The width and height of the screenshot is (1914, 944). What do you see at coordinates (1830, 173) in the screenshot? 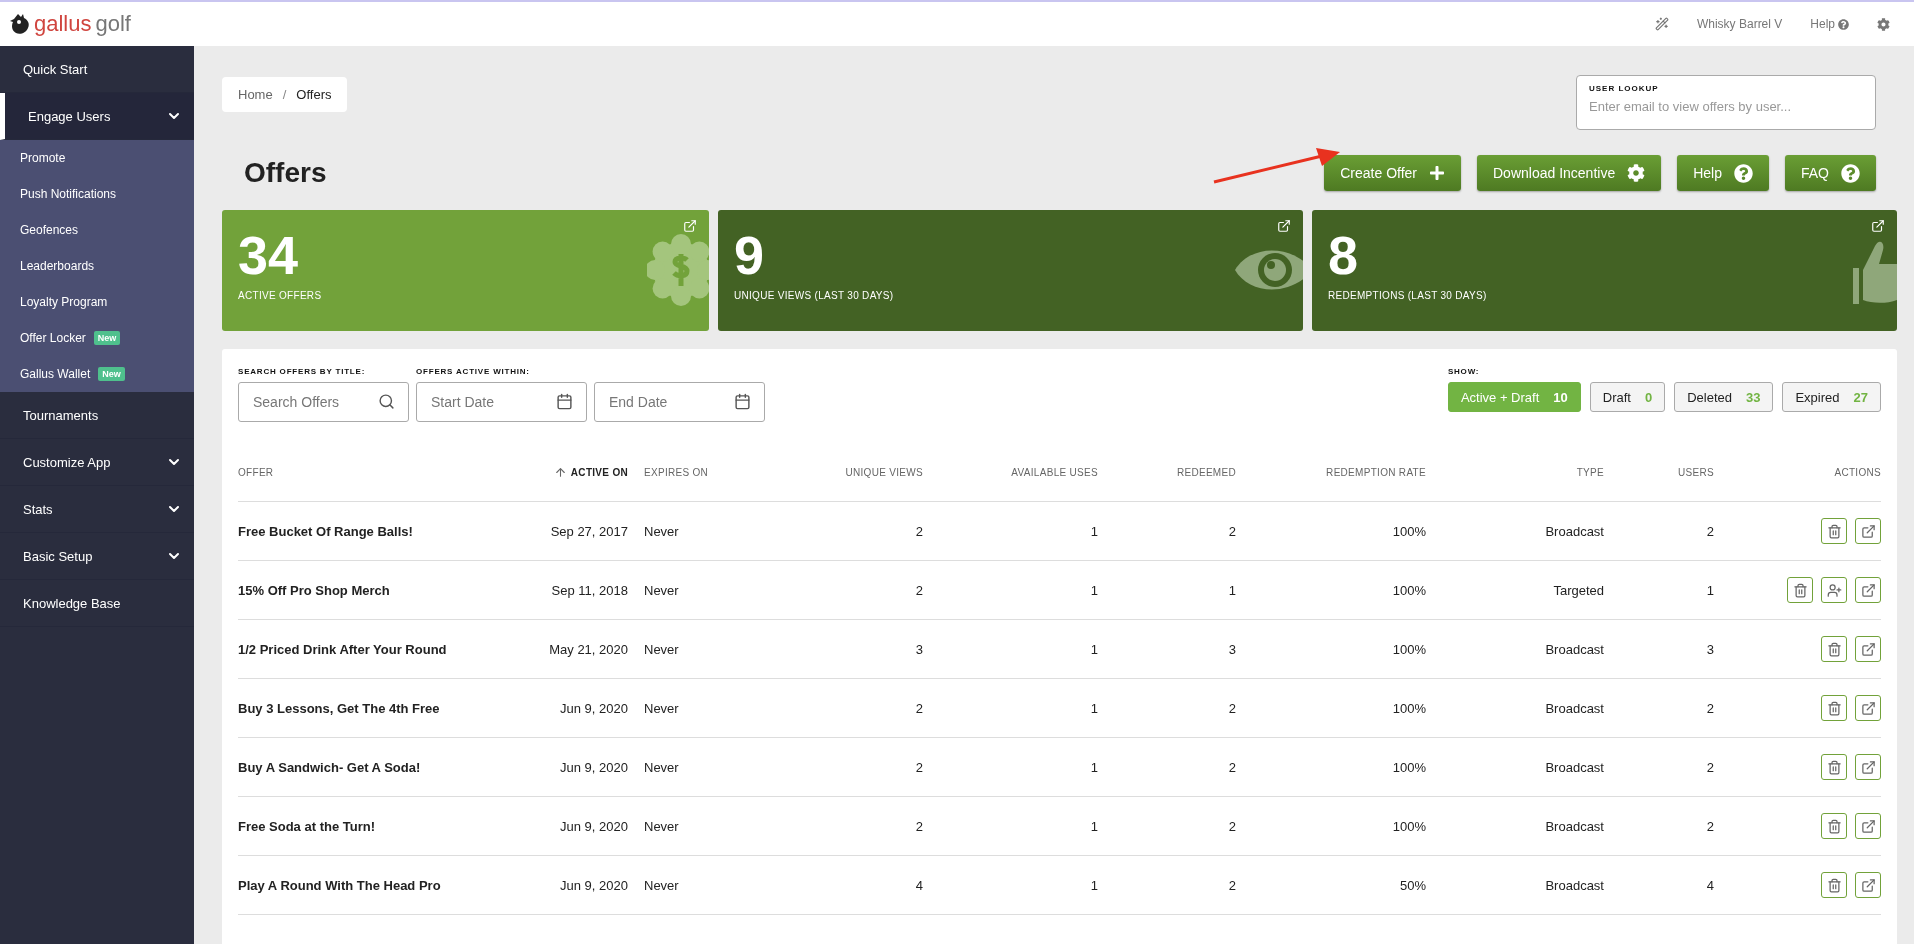
I see `action-button: FAQ` at bounding box center [1830, 173].